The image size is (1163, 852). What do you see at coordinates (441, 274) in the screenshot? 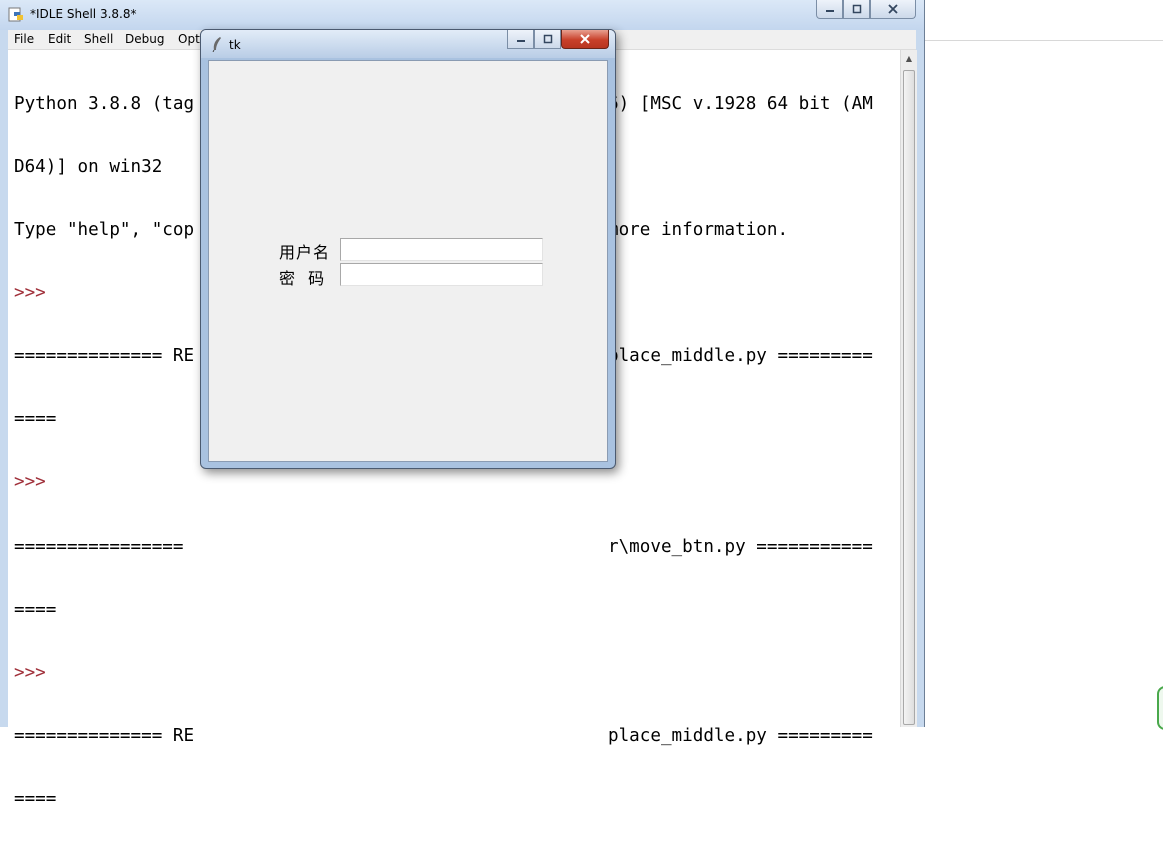
I see `password-entry` at bounding box center [441, 274].